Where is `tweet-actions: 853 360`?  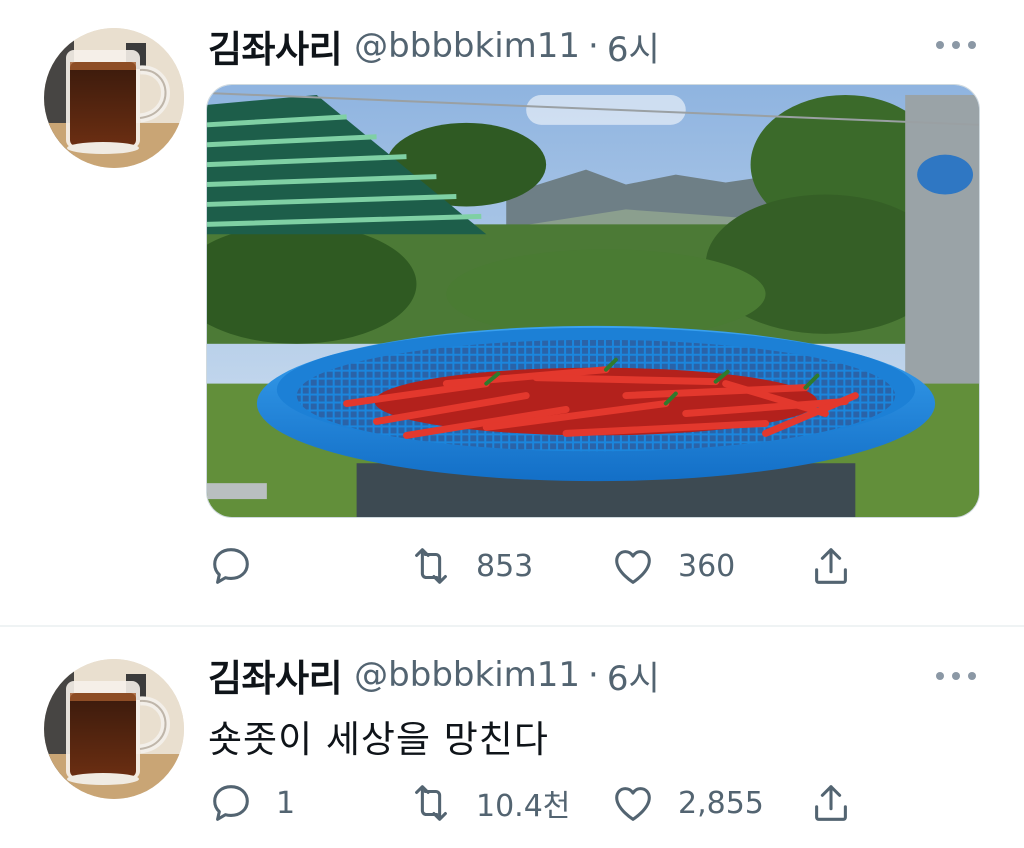 tweet-actions: 853 360 is located at coordinates (558, 566).